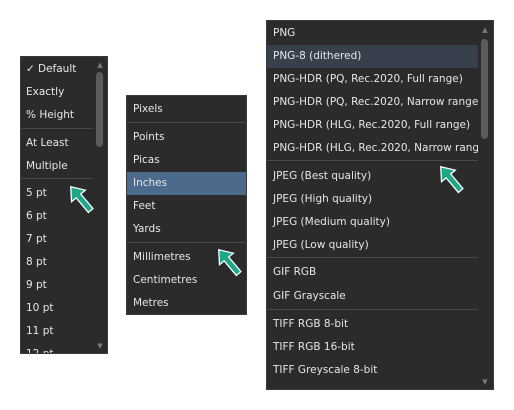 The image size is (514, 410). Describe the element at coordinates (146, 160) in the screenshot. I see `menu-item-label: Picas` at that location.